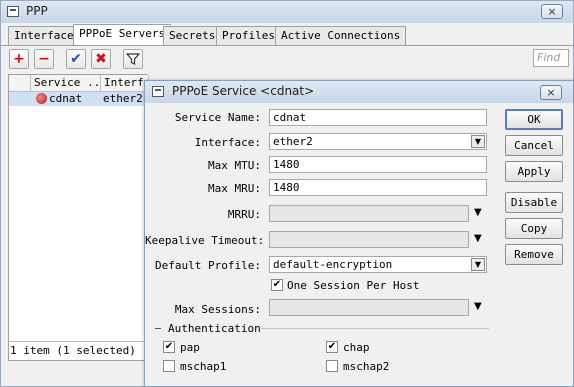  What do you see at coordinates (190, 347) in the screenshot?
I see `pap-label: pap` at bounding box center [190, 347].